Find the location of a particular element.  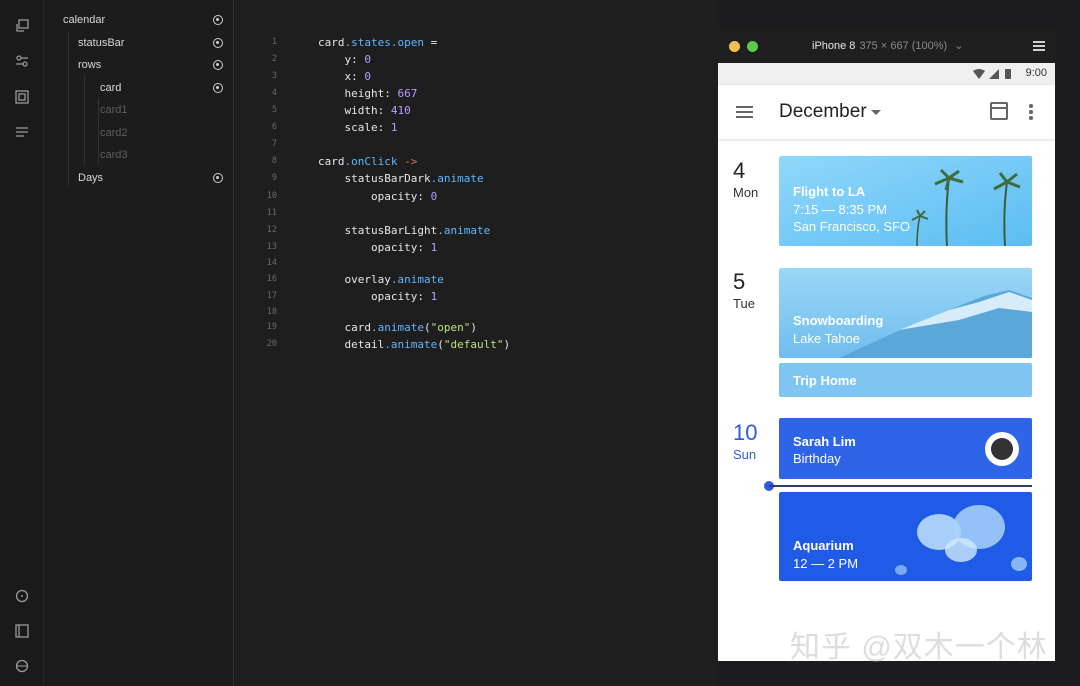

day-number: 10 is located at coordinates (745, 432).